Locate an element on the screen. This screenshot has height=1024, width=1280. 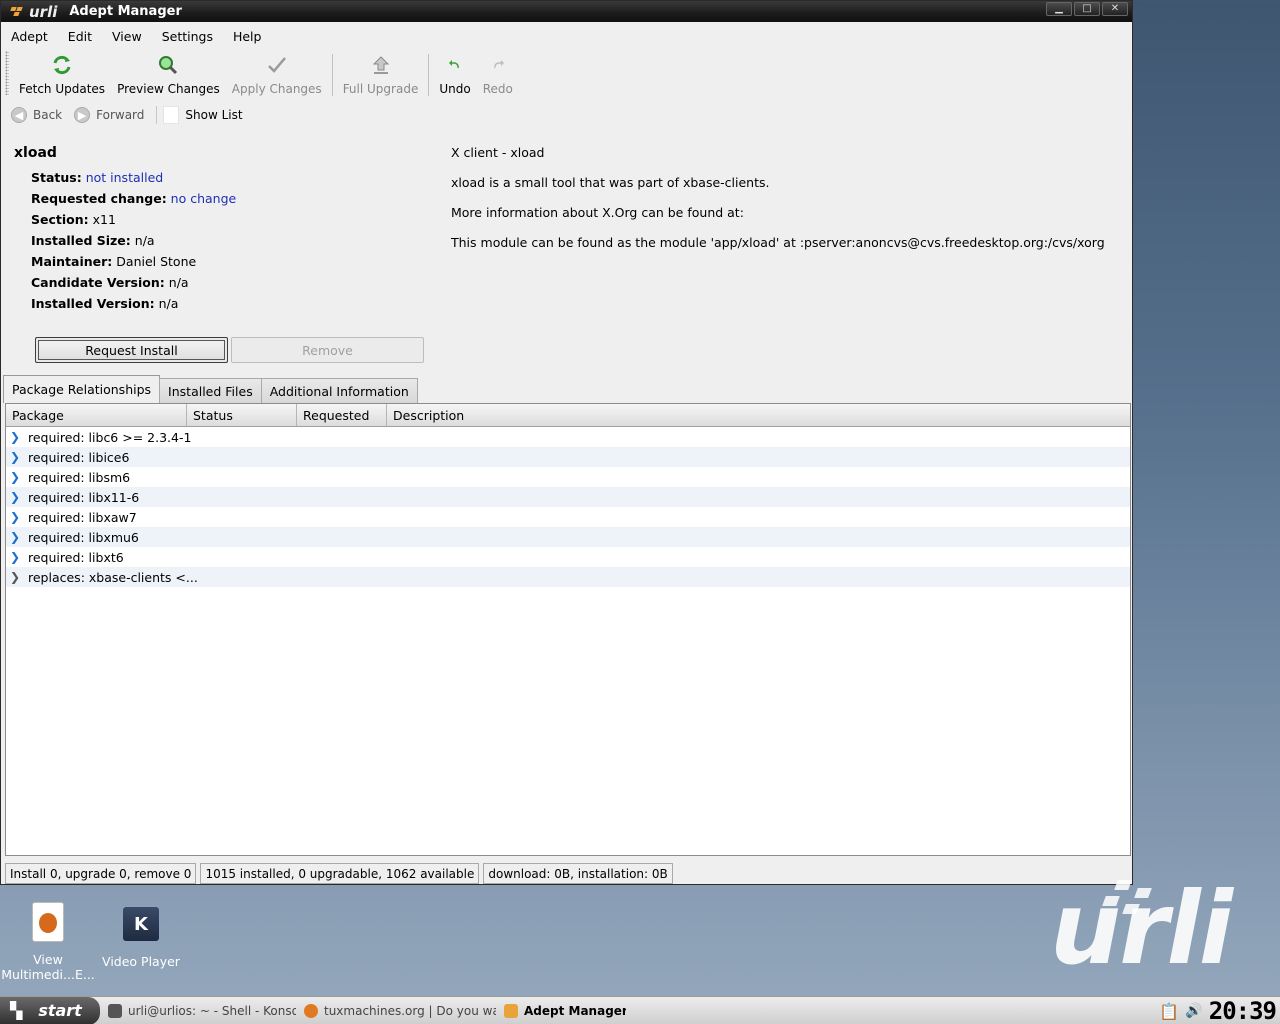
request-install-label: Request Install is located at coordinates (131, 350).